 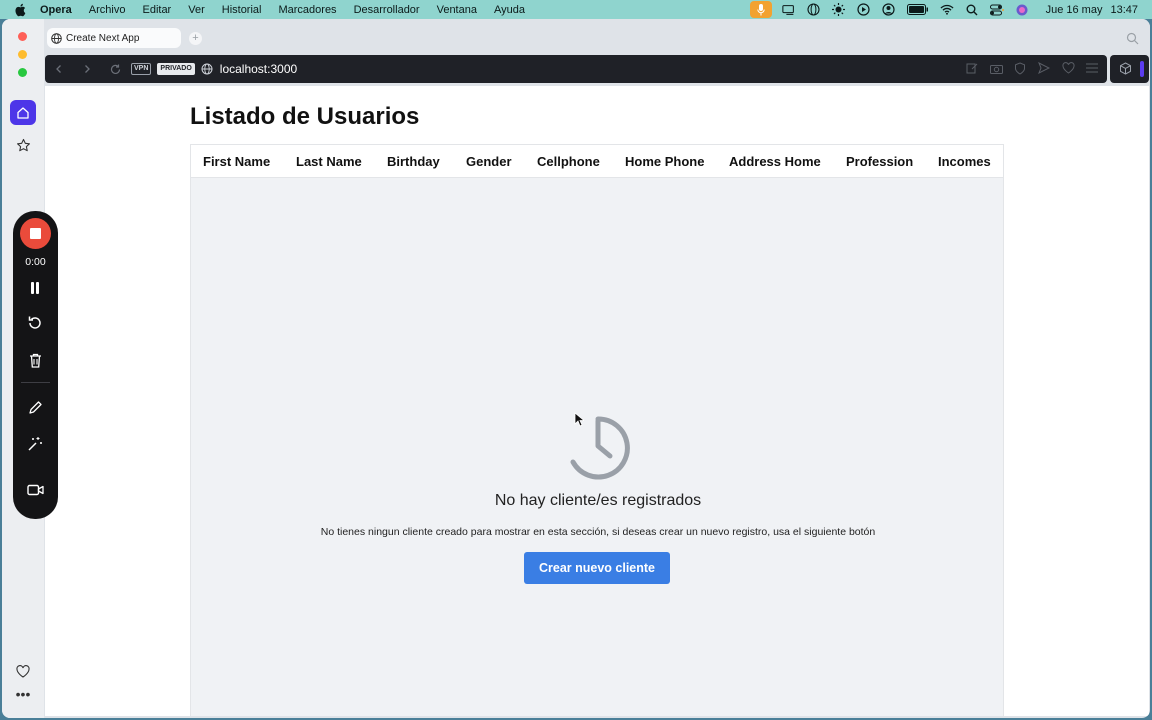 What do you see at coordinates (1142, 69) in the screenshot?
I see `sidebar-panel-indicator` at bounding box center [1142, 69].